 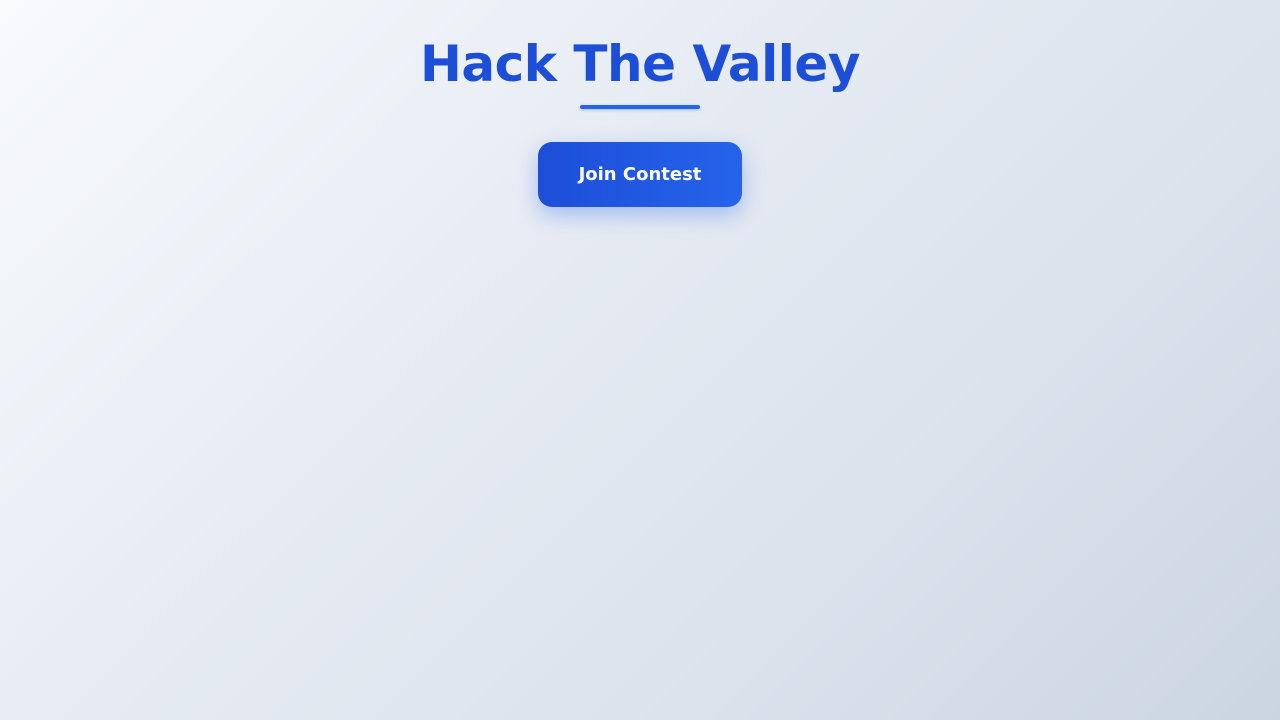 I want to click on page-title: Hack The Valley, so click(x=640, y=64).